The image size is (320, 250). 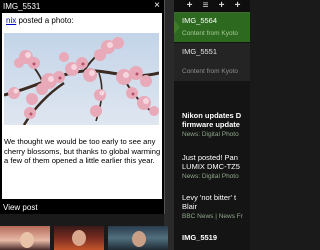 I want to click on feed-item-title-line2: Blair, so click(x=190, y=206).